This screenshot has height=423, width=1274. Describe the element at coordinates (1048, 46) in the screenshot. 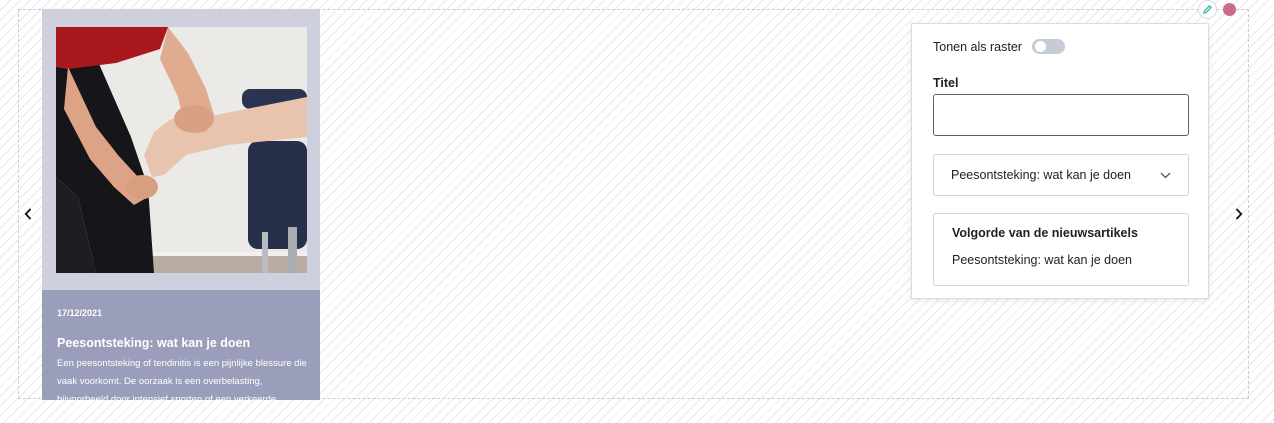

I see `grid-toggle-switch` at that location.